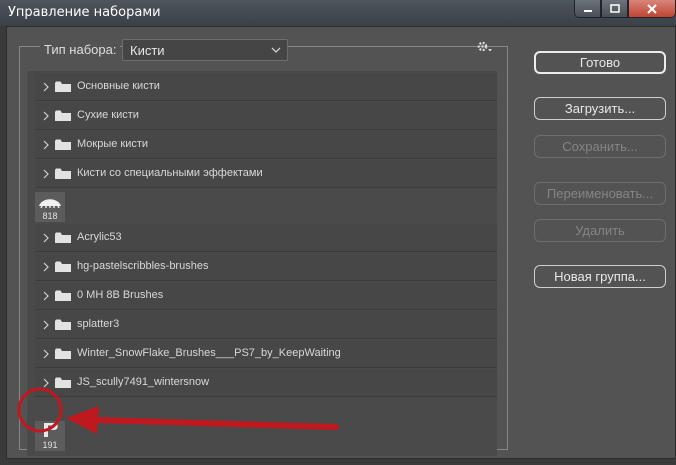 The height and width of the screenshot is (465, 676). Describe the element at coordinates (143, 266) in the screenshot. I see `list-item-label: hg-pastelscribbles-brushes` at that location.